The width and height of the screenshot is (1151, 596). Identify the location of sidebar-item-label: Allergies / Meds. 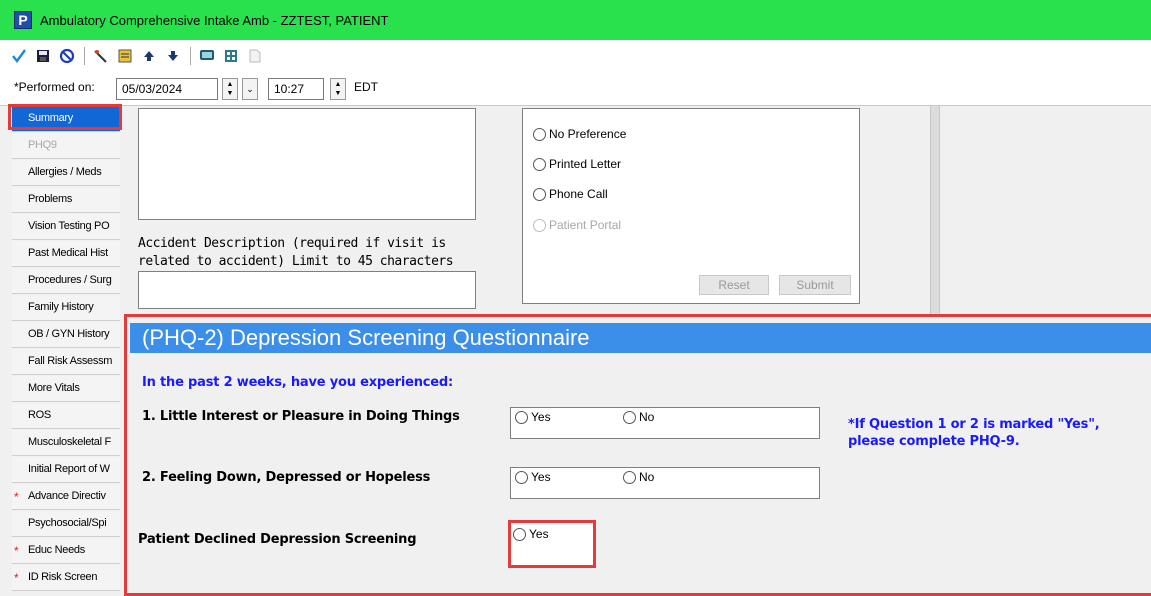
(65, 172).